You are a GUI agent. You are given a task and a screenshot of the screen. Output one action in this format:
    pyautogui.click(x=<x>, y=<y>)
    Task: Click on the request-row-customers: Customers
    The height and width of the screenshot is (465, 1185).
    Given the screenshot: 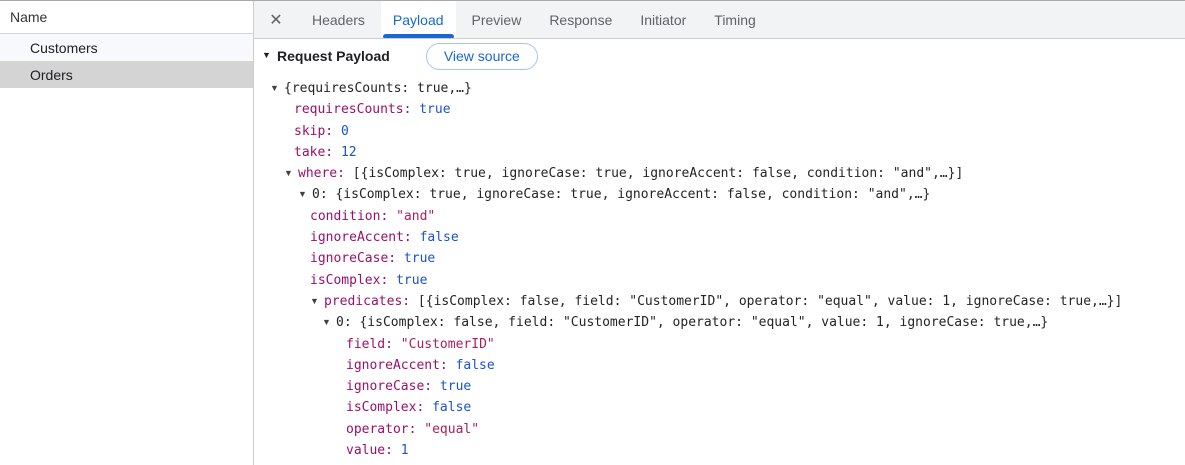 What is the action you would take?
    pyautogui.click(x=126, y=47)
    